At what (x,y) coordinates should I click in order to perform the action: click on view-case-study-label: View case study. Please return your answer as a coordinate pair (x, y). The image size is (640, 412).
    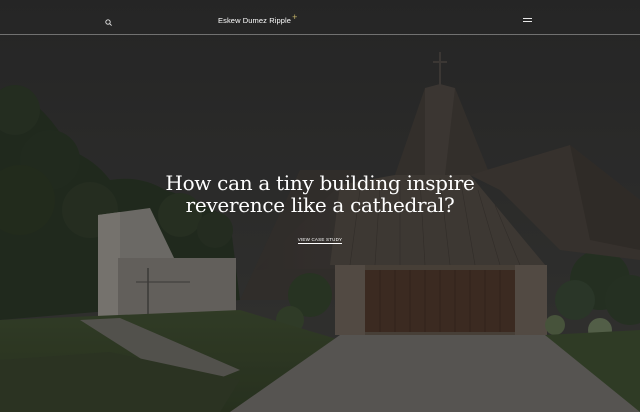
    Looking at the image, I should click on (320, 240).